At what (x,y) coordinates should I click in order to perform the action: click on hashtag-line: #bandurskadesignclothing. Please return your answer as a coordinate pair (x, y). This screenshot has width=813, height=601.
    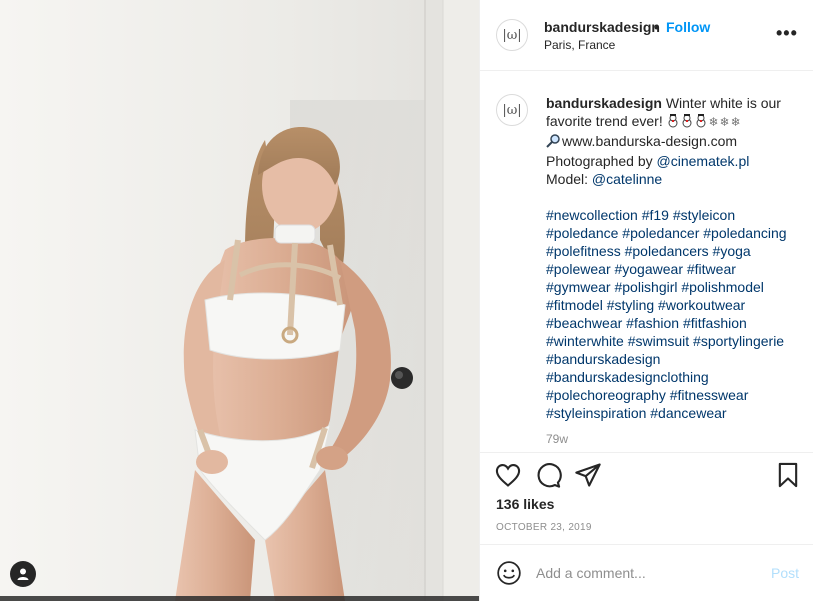
    Looking at the image, I should click on (671, 377).